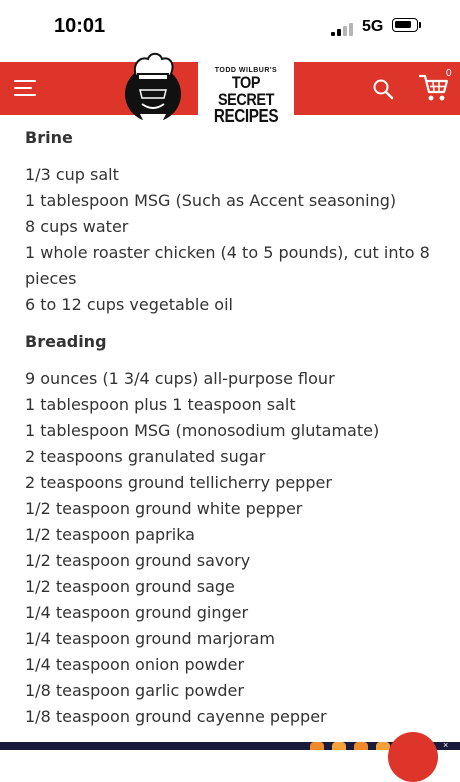 The width and height of the screenshot is (460, 782). I want to click on section-heading-breading: Breading, so click(66, 341).